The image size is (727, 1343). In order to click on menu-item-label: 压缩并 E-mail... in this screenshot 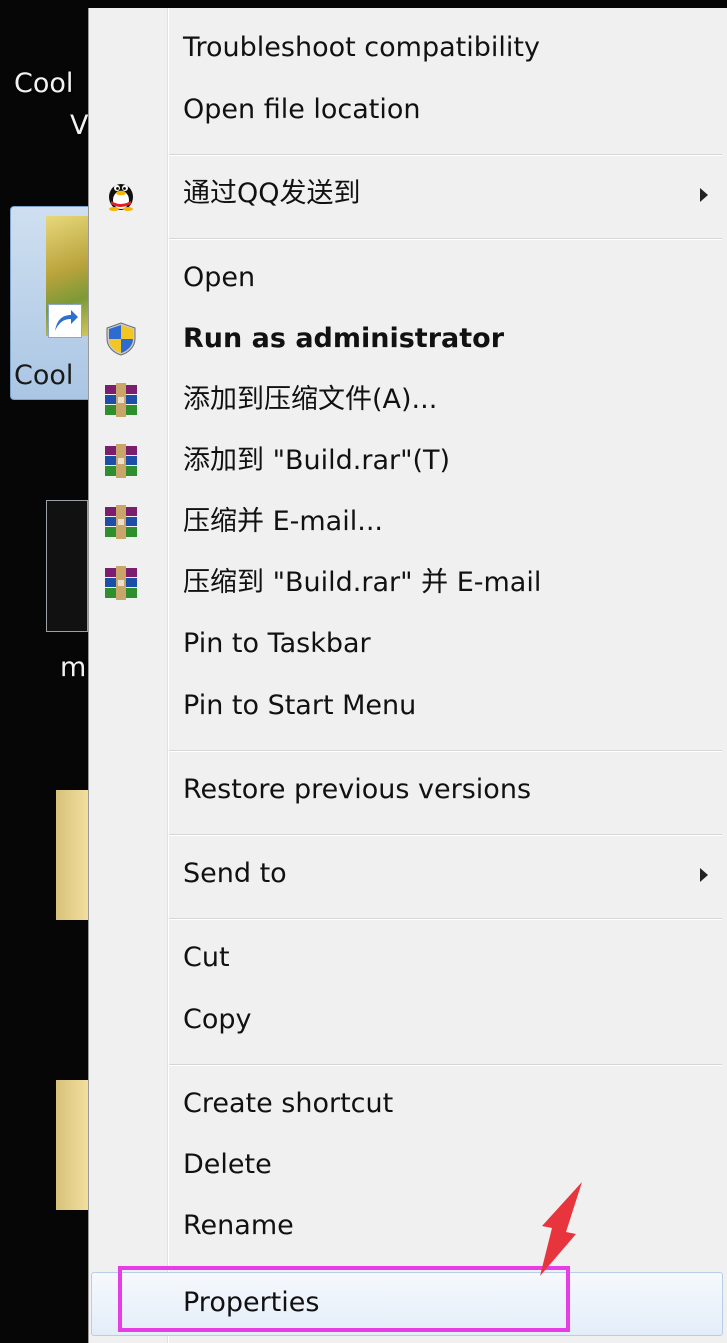, I will do `click(283, 521)`.